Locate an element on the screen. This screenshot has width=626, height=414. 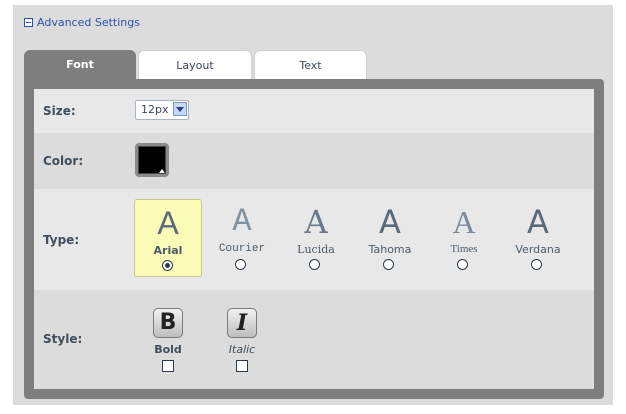
font-option-courier: A Courier is located at coordinates (242, 238).